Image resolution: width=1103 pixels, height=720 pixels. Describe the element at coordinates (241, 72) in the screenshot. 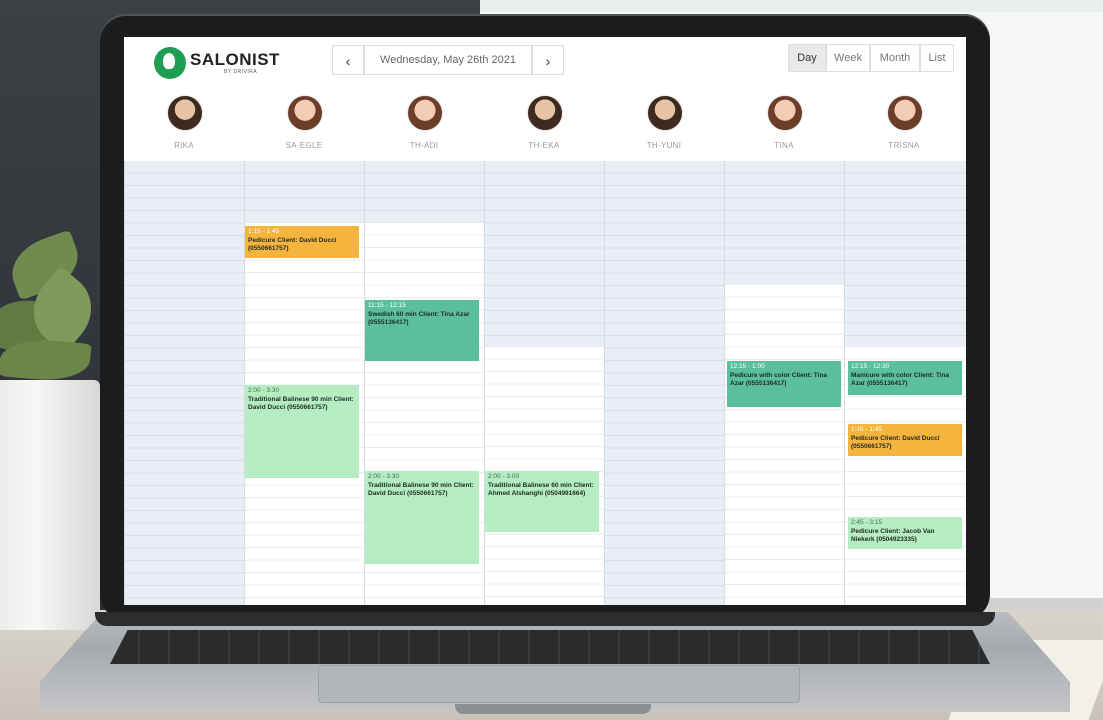

I see `brand-subtitle: BY DRIVIRA` at that location.